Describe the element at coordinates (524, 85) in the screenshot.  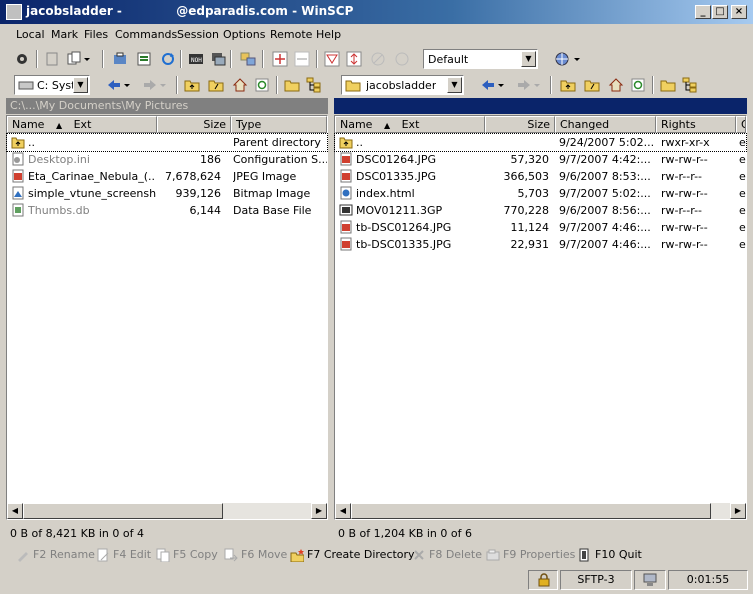
I see `remote-forward-button` at that location.